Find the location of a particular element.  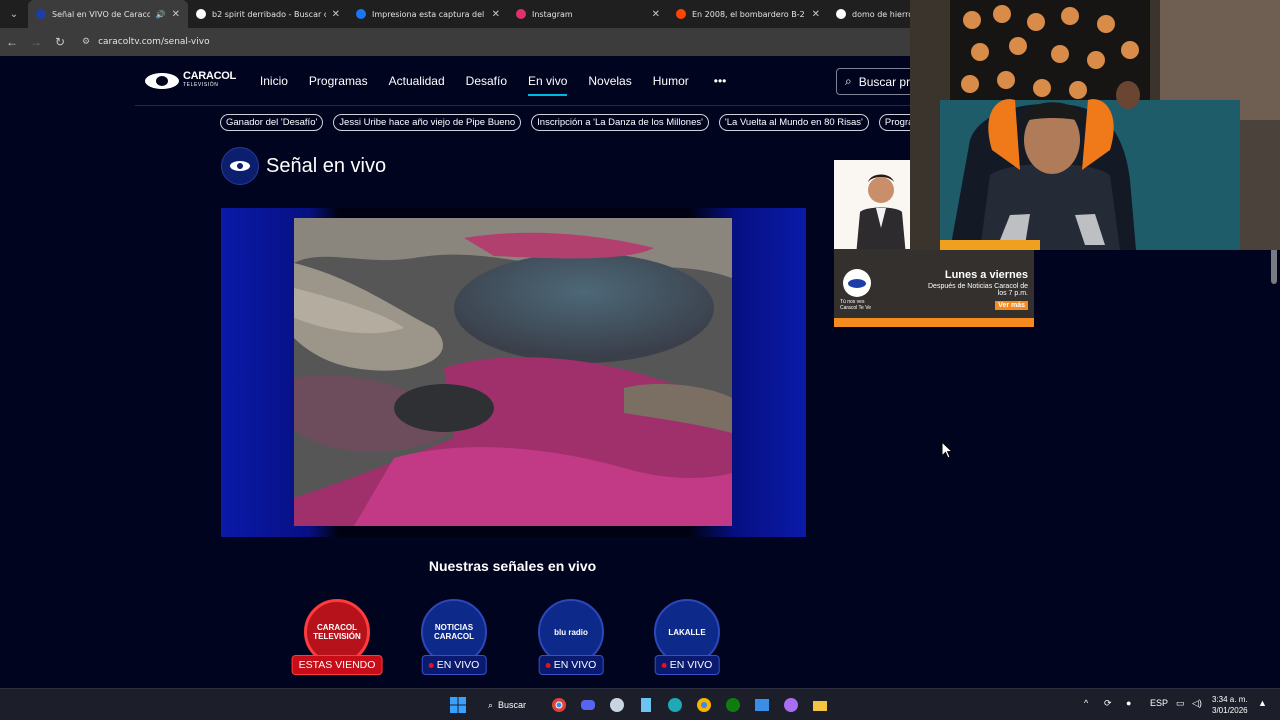

signal-status-text: ESTAS VIENDO is located at coordinates (337, 665).